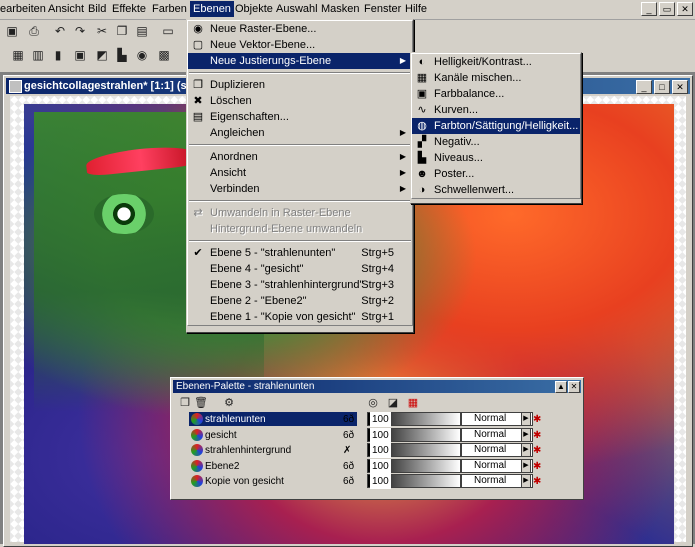 The image size is (695, 547). What do you see at coordinates (201, 403) in the screenshot?
I see `delete-layer-icon: 🗑` at bounding box center [201, 403].